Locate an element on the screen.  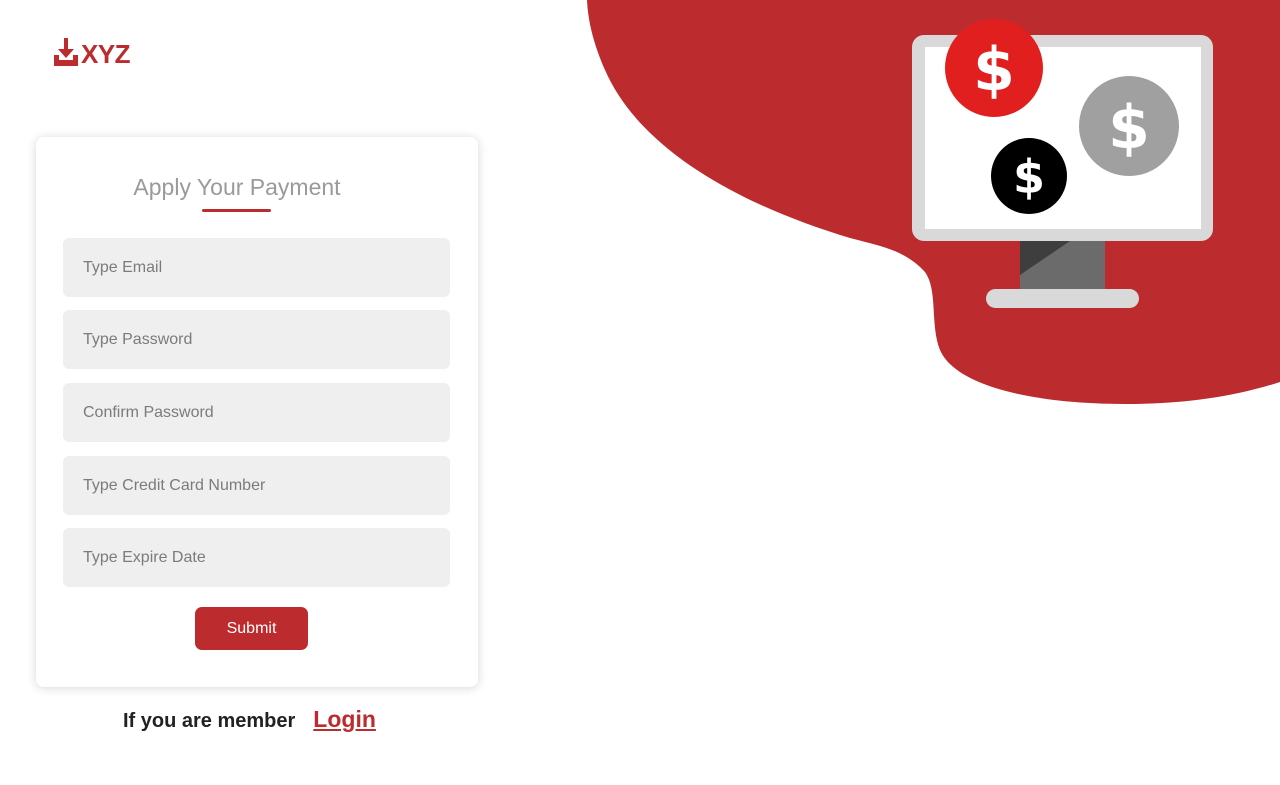
login-link: Login is located at coordinates (344, 719).